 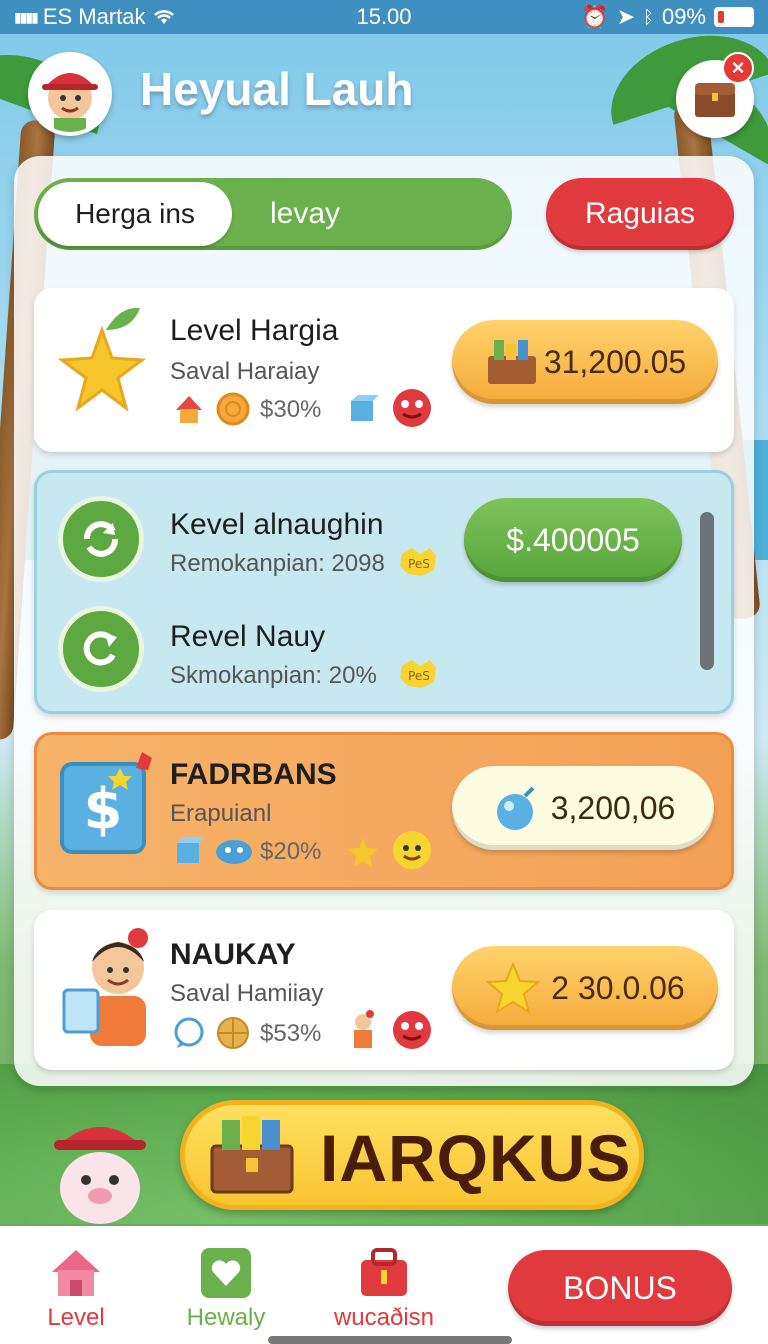 I want to click on price-button: 31,200.05, so click(x=585, y=362).